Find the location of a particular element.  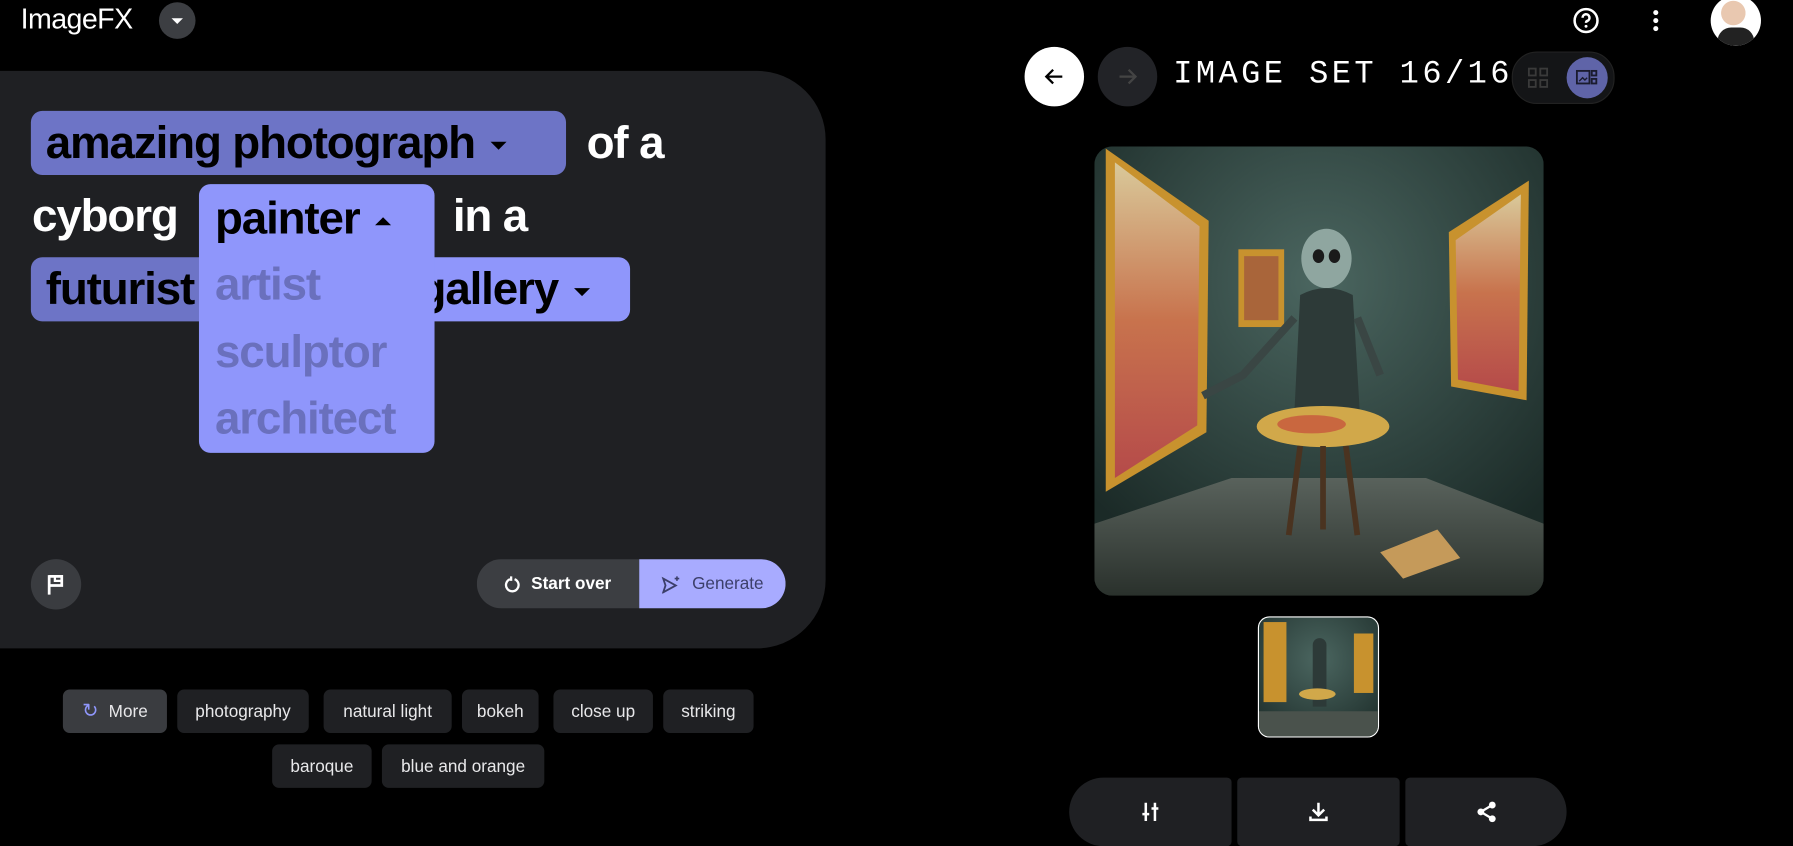

download-icon is located at coordinates (1318, 812).